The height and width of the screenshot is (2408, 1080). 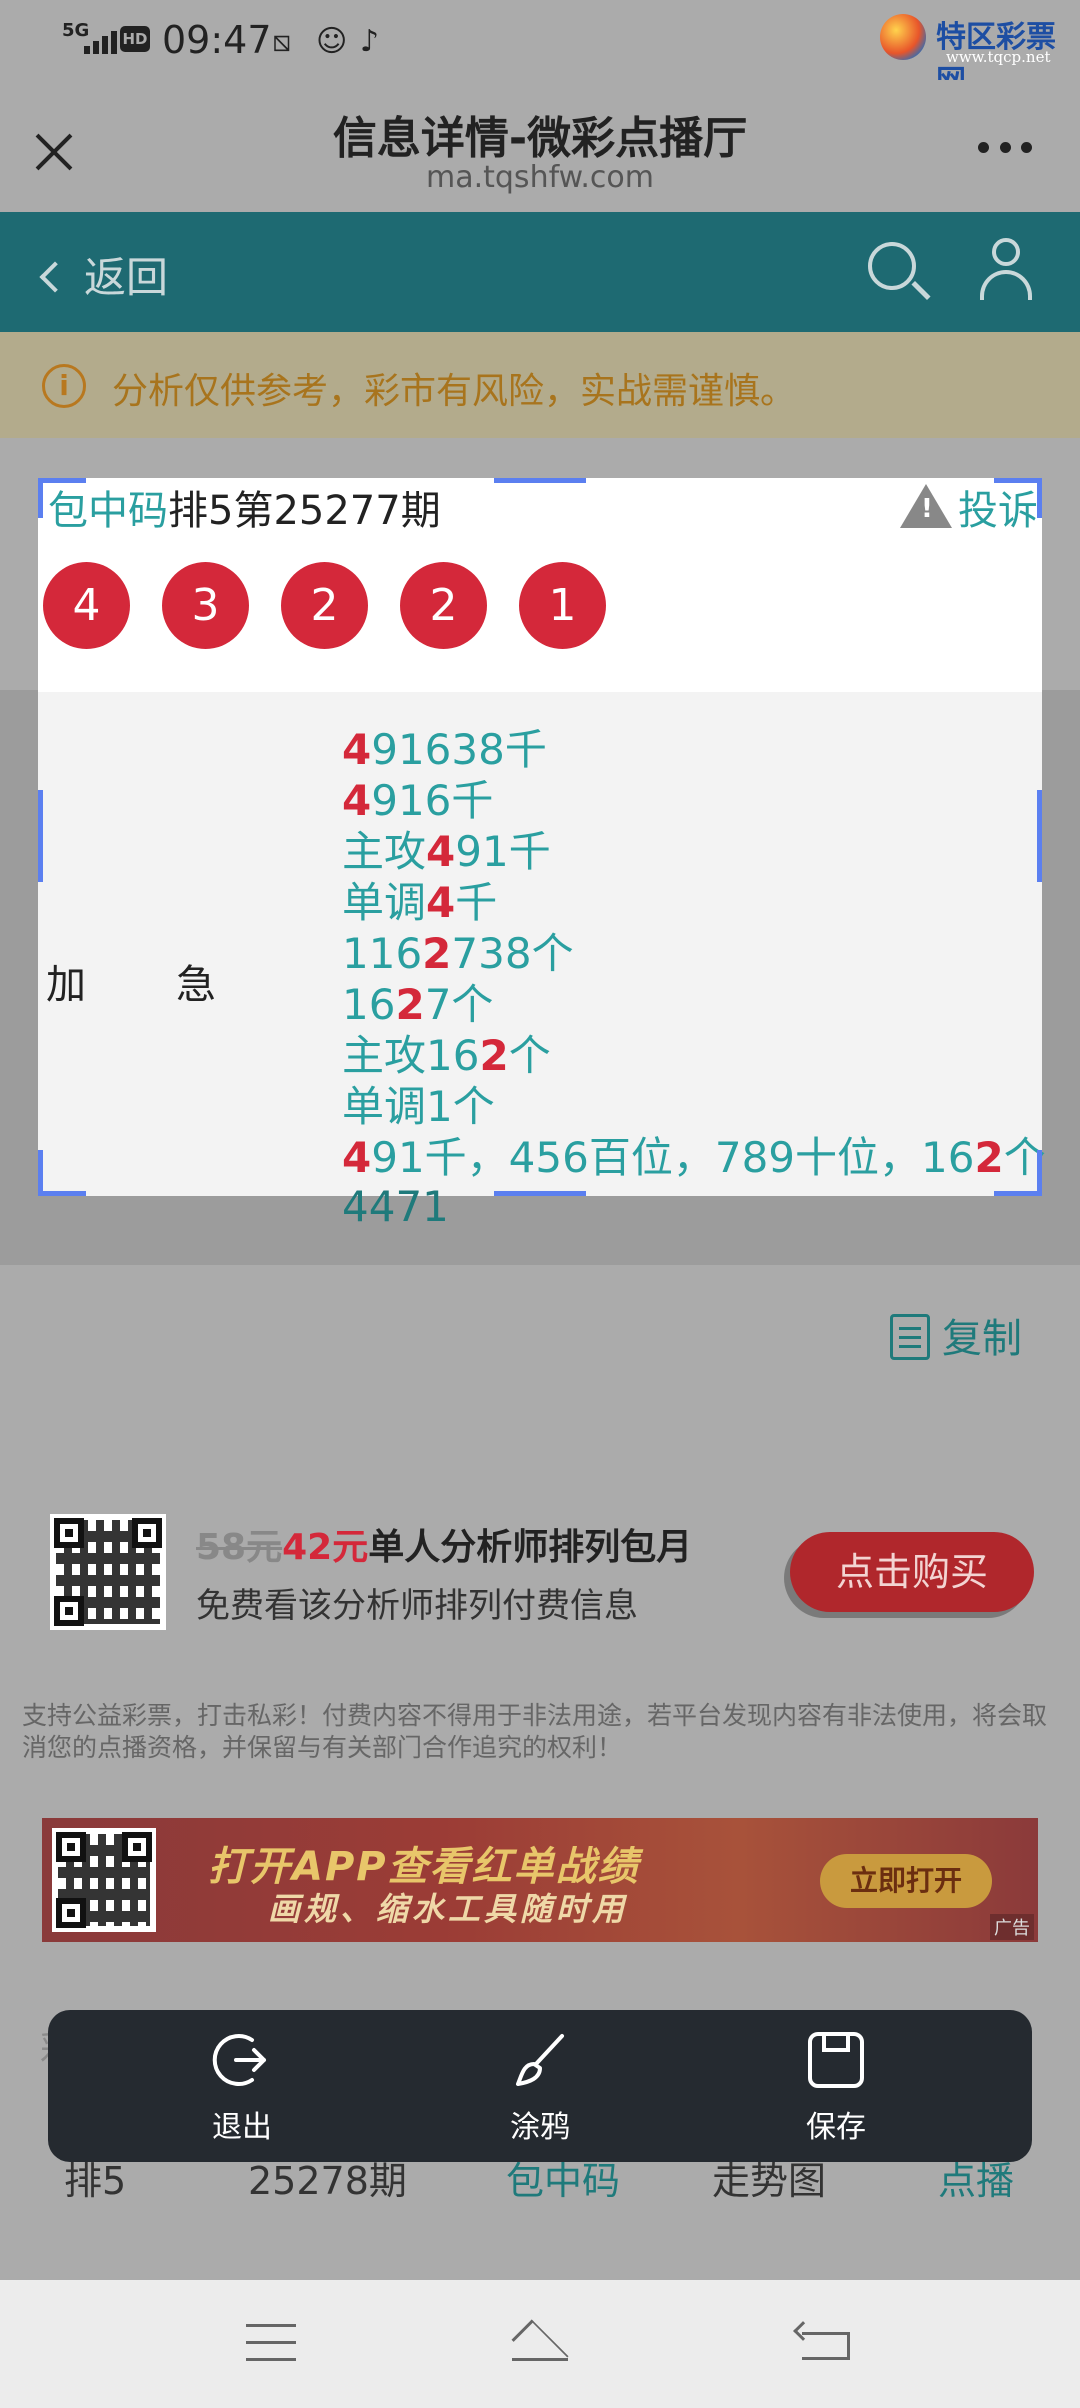 I want to click on ball: 4, so click(x=86, y=605).